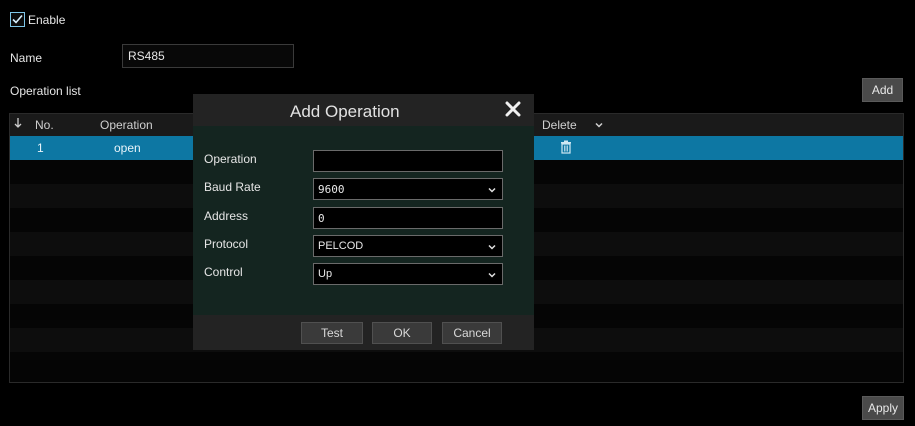 The image size is (915, 426). I want to click on column-header-delete: Delete, so click(559, 125).